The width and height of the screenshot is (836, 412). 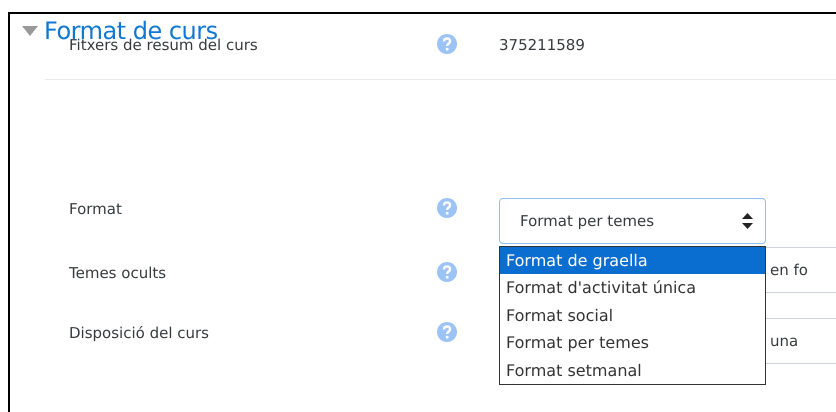 What do you see at coordinates (632, 260) in the screenshot?
I see `dropdown-option: Format de graella` at bounding box center [632, 260].